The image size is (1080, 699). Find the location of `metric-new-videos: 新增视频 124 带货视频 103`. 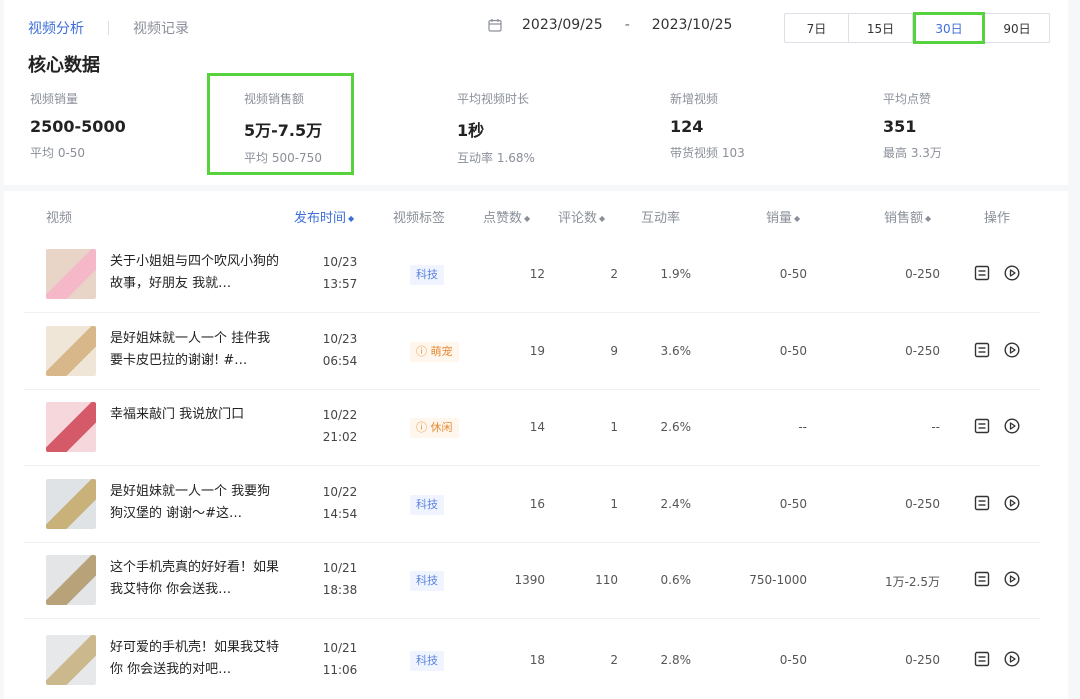

metric-new-videos: 新增视频 124 带货视频 103 is located at coordinates (707, 125).